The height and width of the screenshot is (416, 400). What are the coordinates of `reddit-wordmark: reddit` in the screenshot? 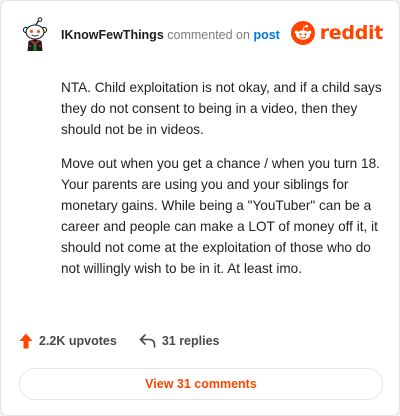 It's located at (351, 33).